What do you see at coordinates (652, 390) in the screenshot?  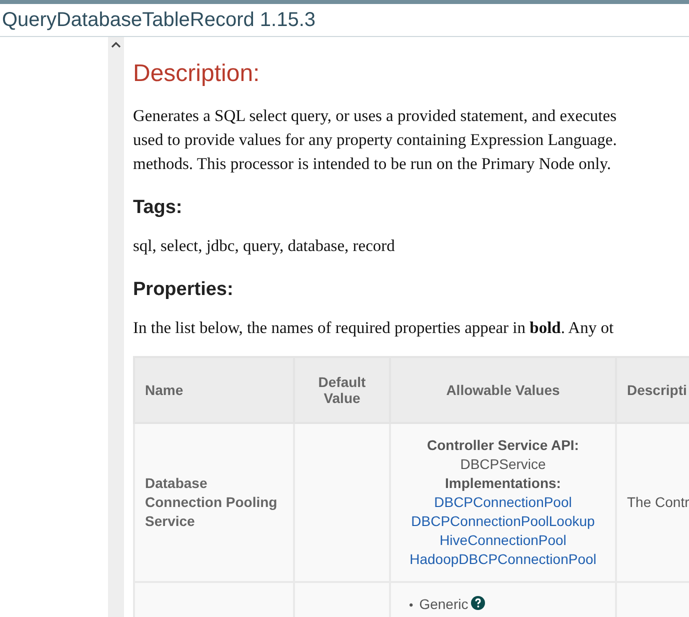 I see `column-header: Descripti` at bounding box center [652, 390].